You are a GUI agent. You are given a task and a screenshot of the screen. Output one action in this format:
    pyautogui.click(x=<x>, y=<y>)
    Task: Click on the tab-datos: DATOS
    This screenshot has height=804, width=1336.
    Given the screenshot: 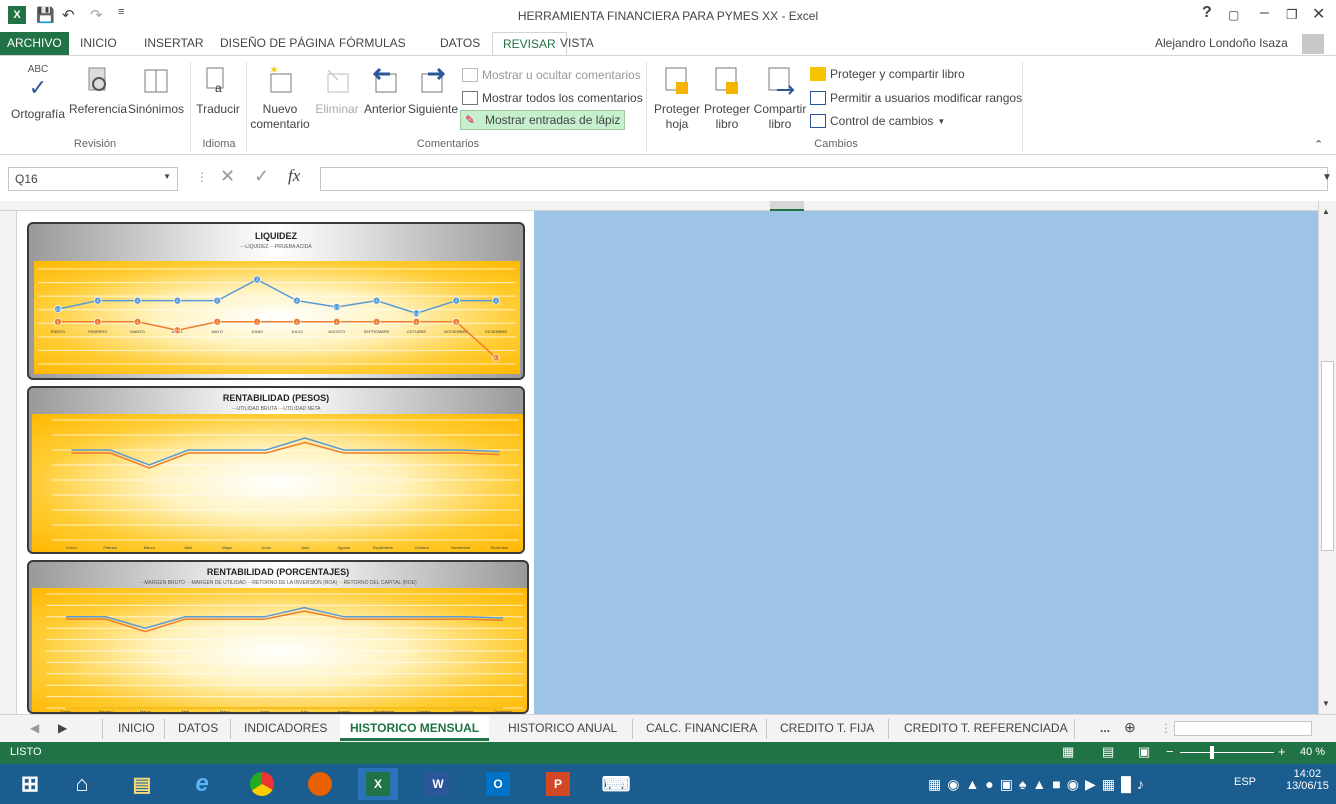 What is the action you would take?
    pyautogui.click(x=460, y=43)
    